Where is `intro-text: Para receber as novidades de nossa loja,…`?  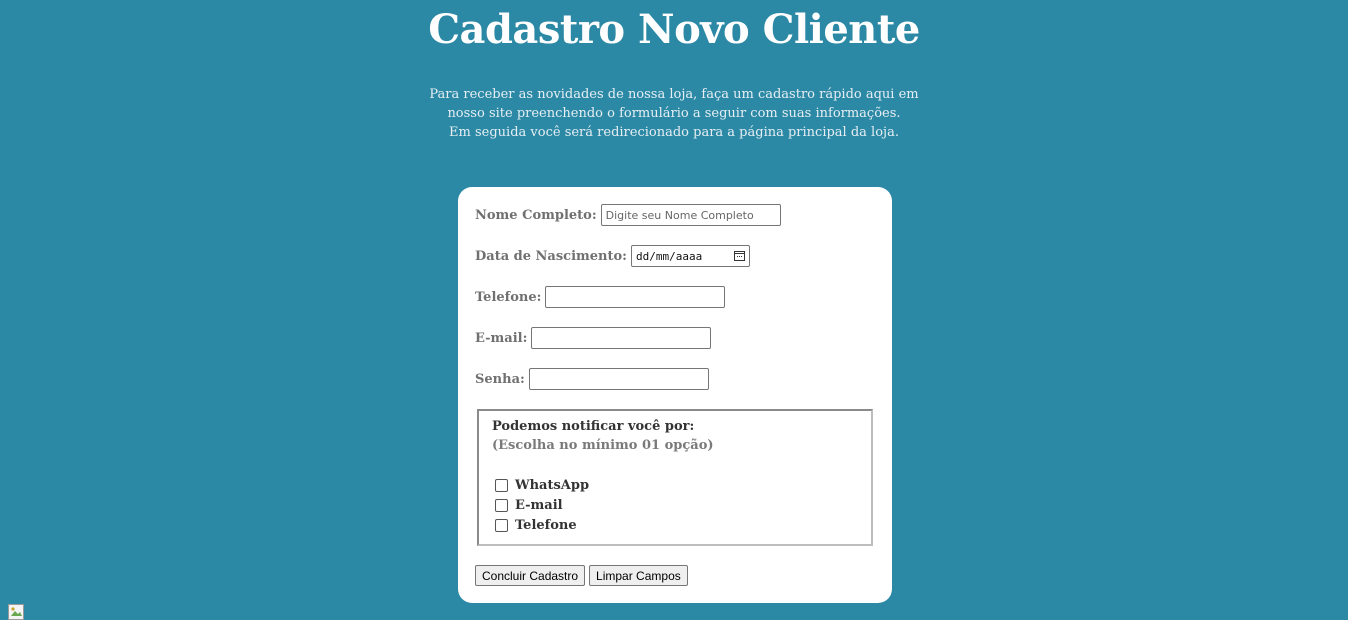 intro-text: Para receber as novidades de nossa loja,… is located at coordinates (674, 113).